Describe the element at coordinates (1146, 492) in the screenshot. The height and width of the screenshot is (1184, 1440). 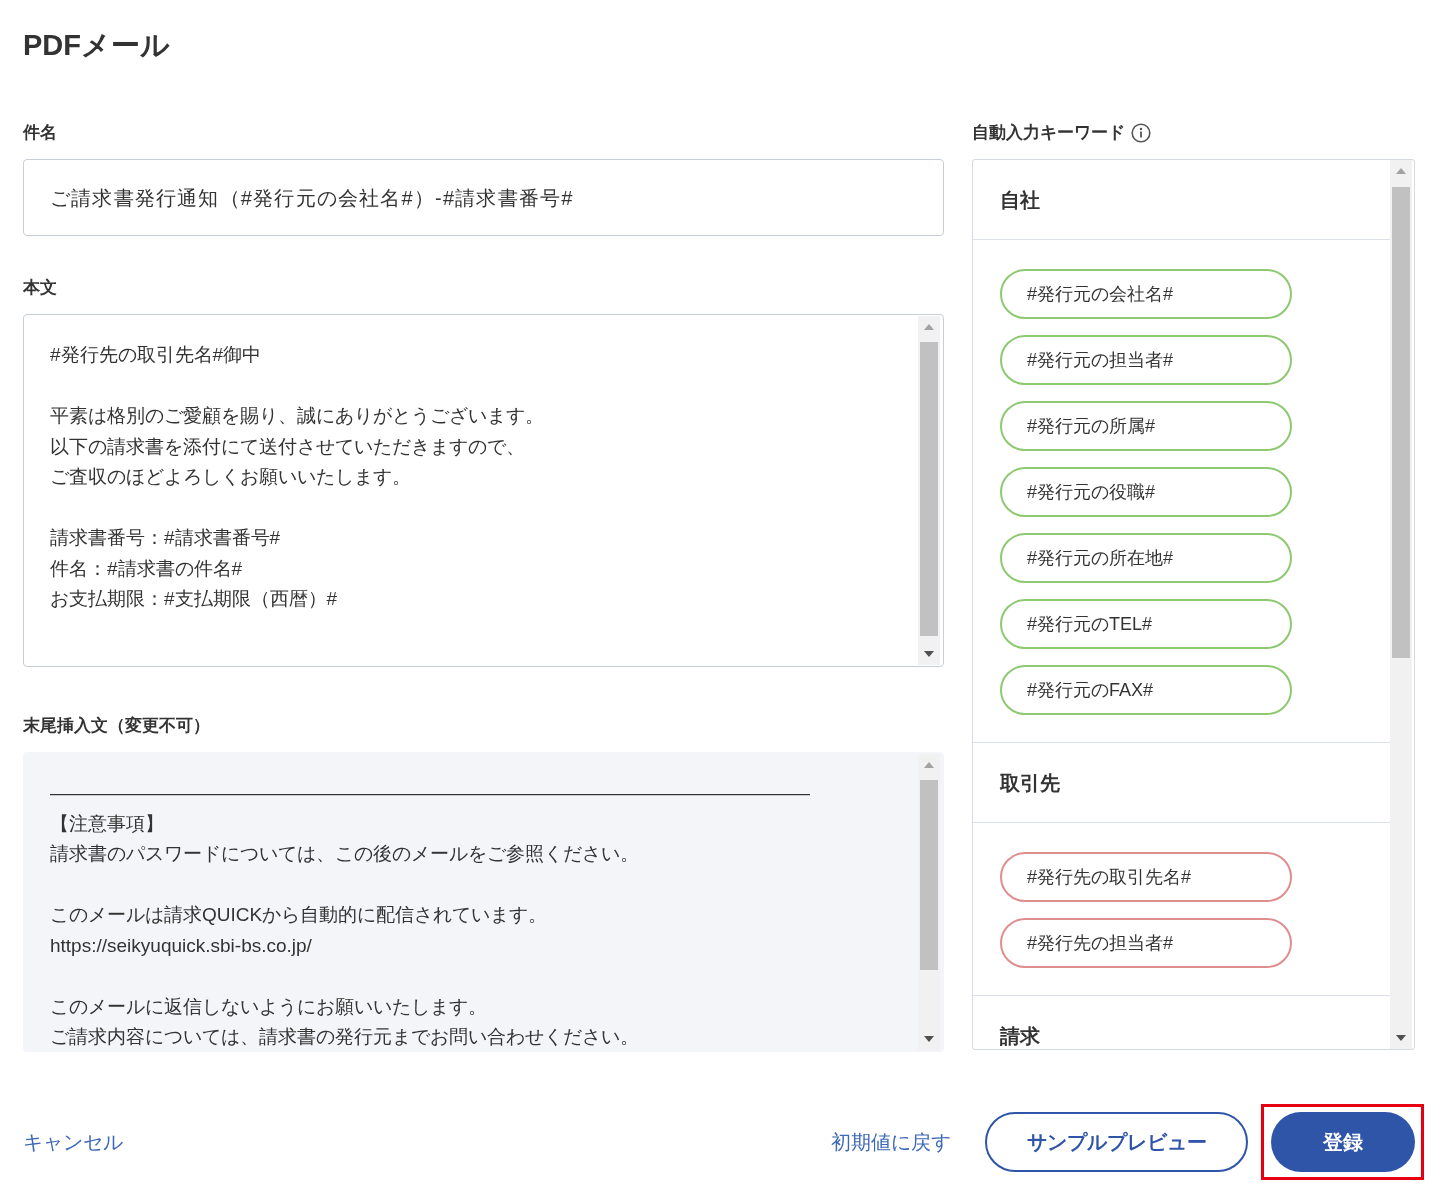
I see `keyword-chip: #発行元の役職#` at that location.